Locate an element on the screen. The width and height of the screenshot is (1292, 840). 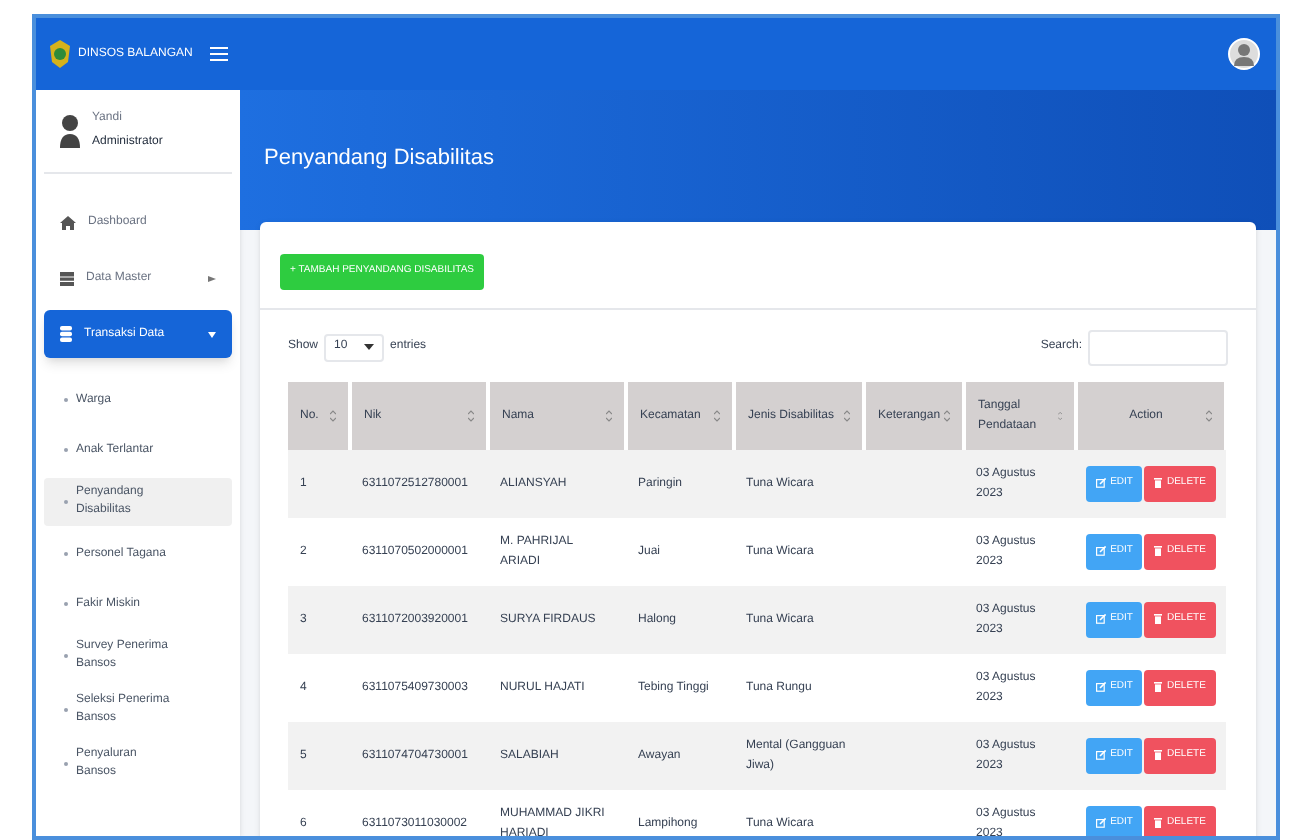
database-icon is located at coordinates (66, 334).